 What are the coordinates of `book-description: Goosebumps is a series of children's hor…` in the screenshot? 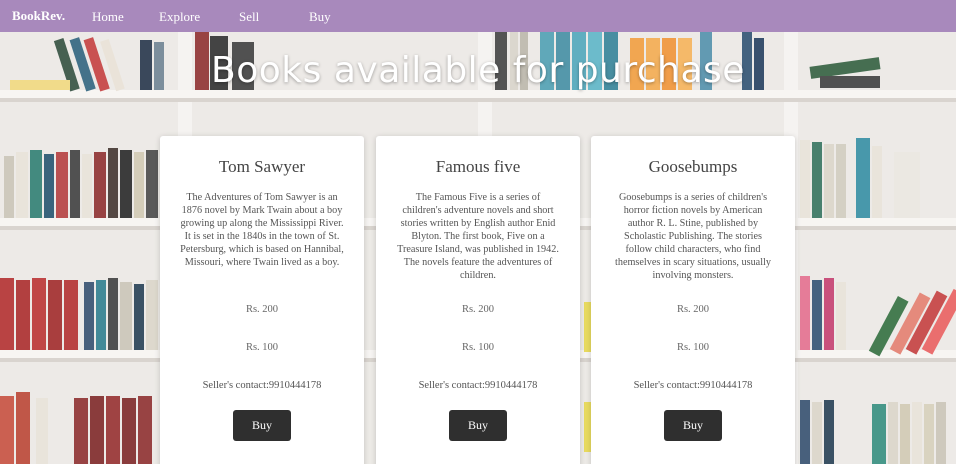 It's located at (693, 236).